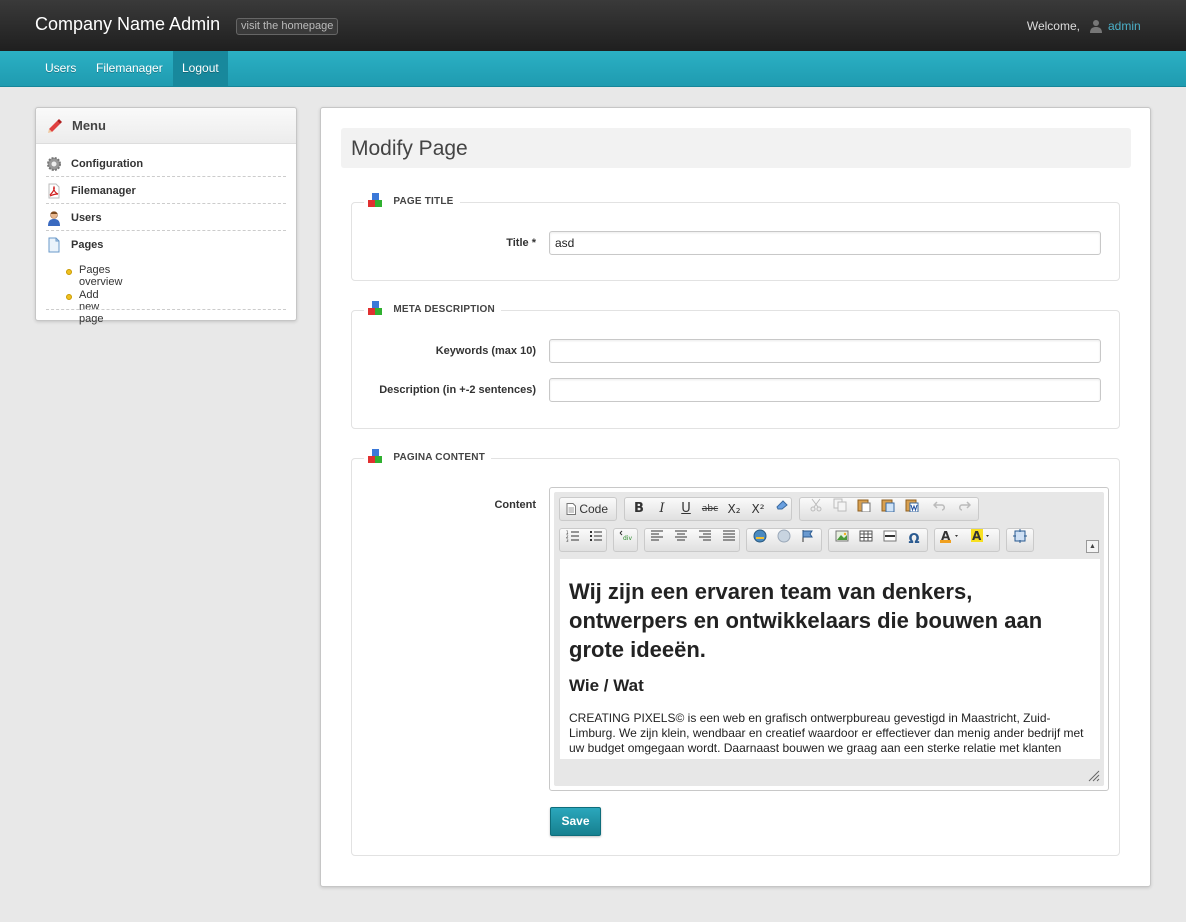 The image size is (1186, 922). I want to click on scissors-icon, so click(816, 505).